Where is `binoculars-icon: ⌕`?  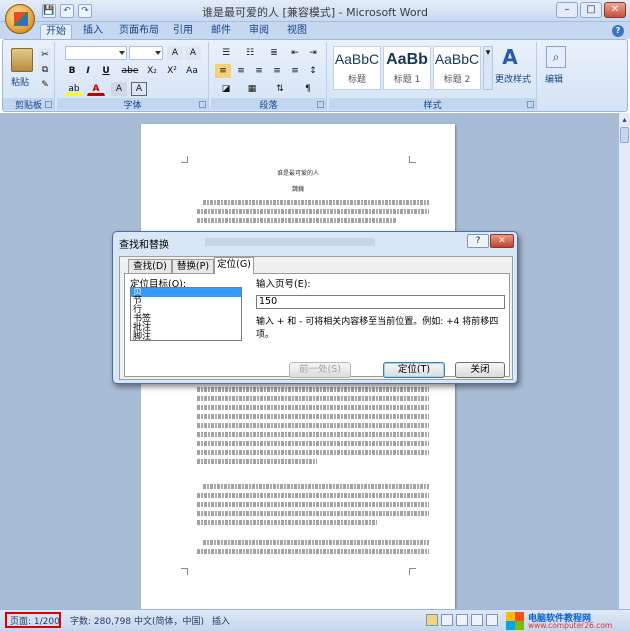
binoculars-icon: ⌕ is located at coordinates (556, 57).